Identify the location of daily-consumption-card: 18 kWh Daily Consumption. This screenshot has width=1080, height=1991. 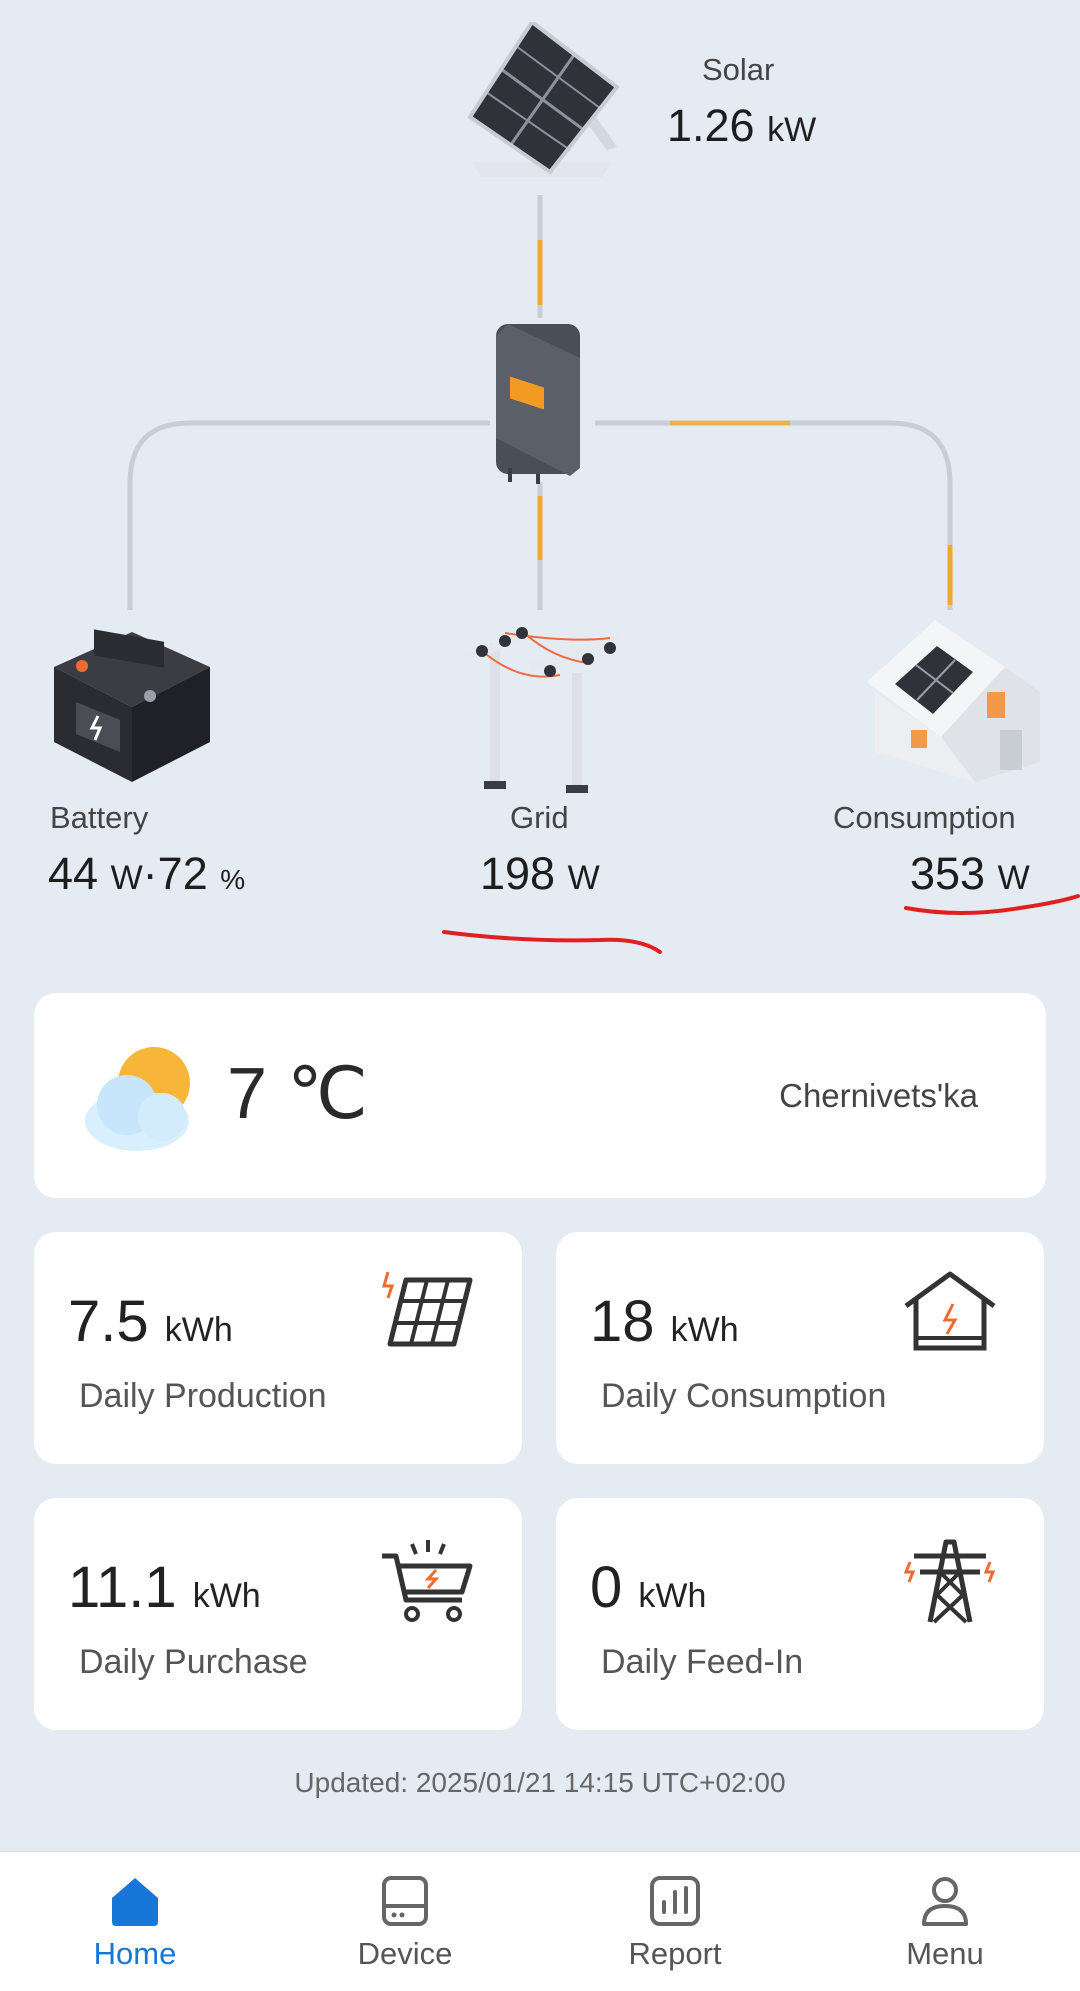
(800, 1348).